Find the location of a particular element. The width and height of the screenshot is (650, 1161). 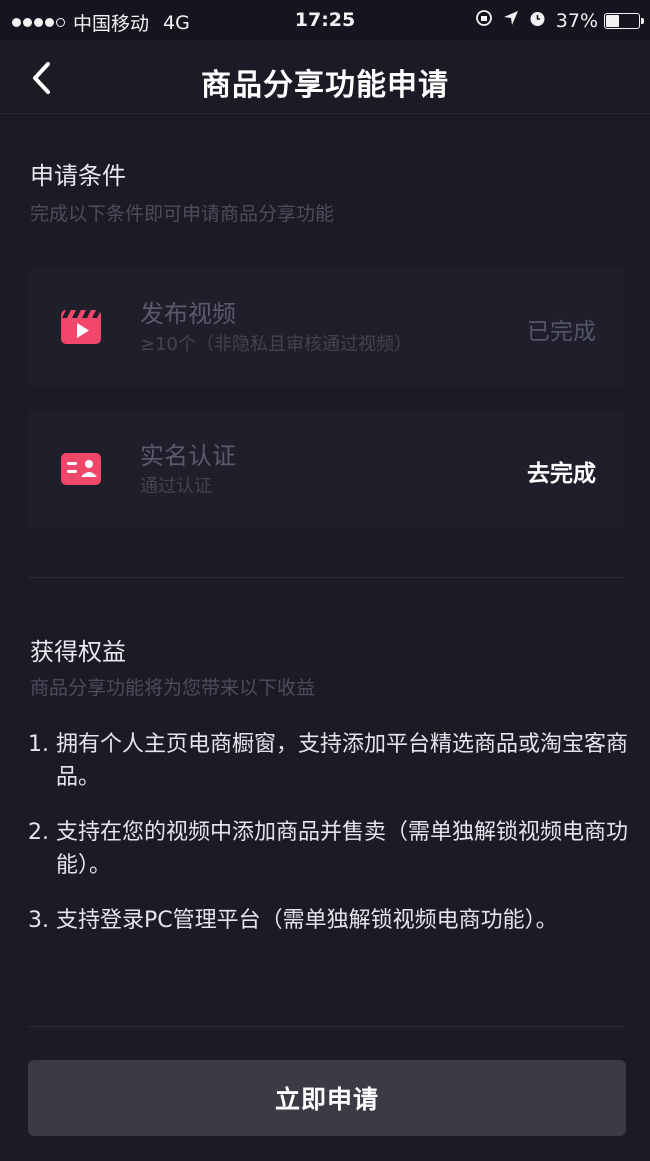

benefit-item: 2. 支持在您的视频中添加商品并售卖（需单独解锁视频电商功能）。 is located at coordinates (328, 849).